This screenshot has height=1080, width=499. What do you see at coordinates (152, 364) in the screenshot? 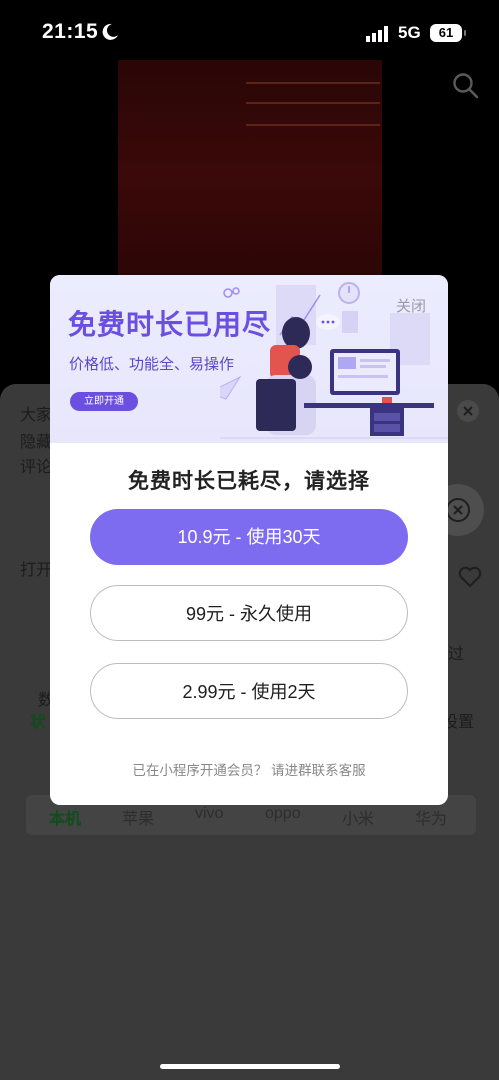
I see `banner-subtitle: 价格低、功能全、易操作` at bounding box center [152, 364].